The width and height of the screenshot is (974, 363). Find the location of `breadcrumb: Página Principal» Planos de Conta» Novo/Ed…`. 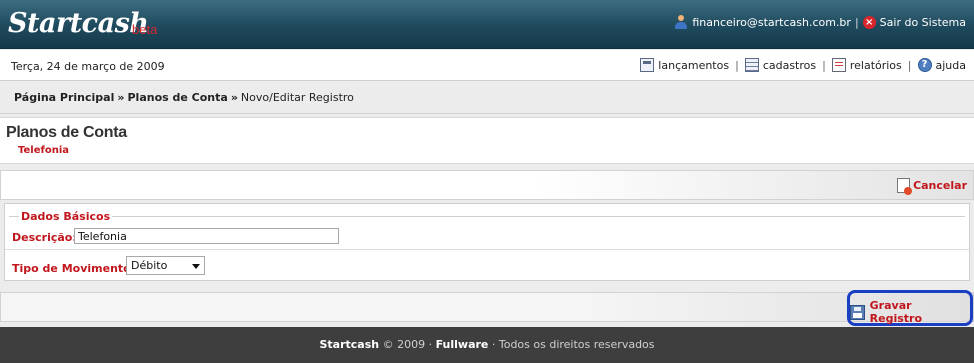

breadcrumb: Página Principal» Planos de Conta» Novo/Ed… is located at coordinates (184, 97).